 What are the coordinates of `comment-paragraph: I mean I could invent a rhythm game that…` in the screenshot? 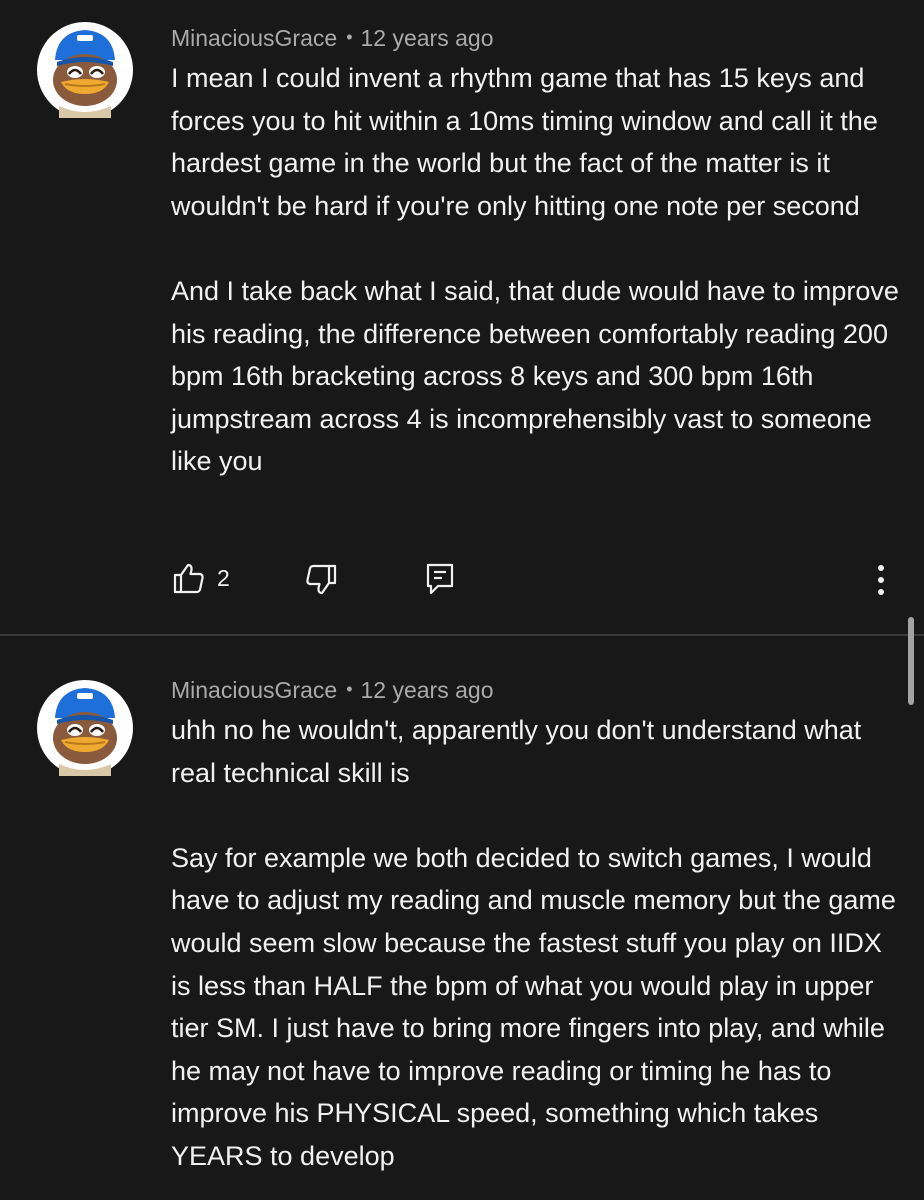 It's located at (524, 142).